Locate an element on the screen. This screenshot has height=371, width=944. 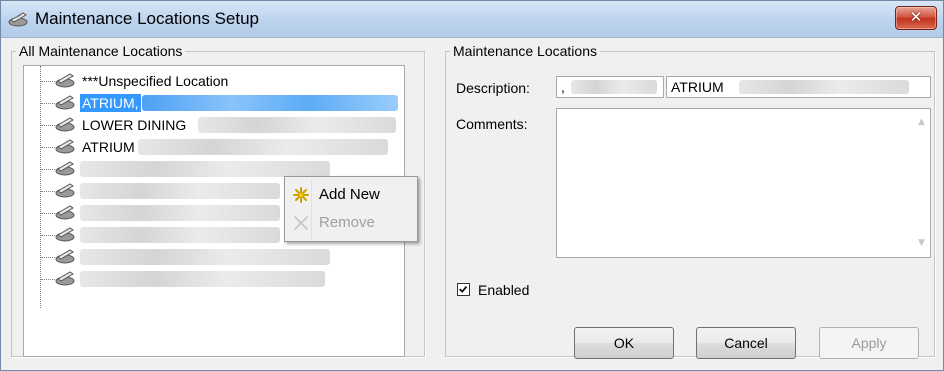
checkmark-icon is located at coordinates (463, 289).